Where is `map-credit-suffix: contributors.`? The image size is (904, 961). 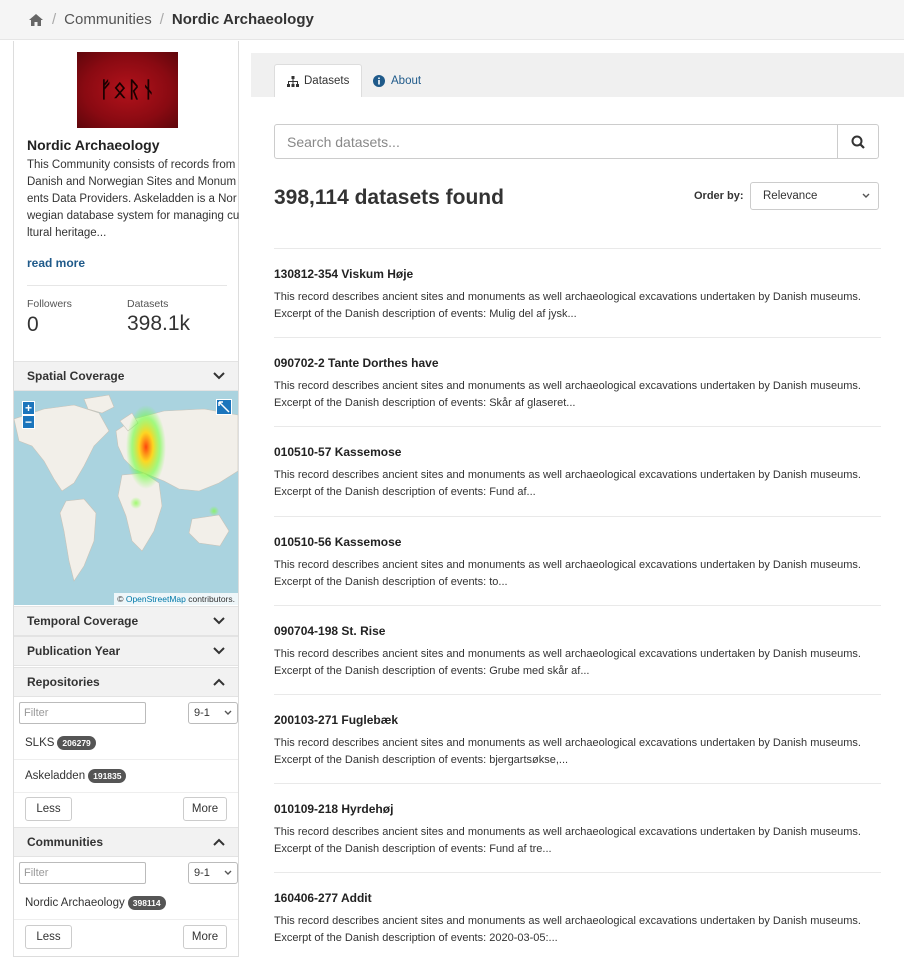 map-credit-suffix: contributors. is located at coordinates (210, 599).